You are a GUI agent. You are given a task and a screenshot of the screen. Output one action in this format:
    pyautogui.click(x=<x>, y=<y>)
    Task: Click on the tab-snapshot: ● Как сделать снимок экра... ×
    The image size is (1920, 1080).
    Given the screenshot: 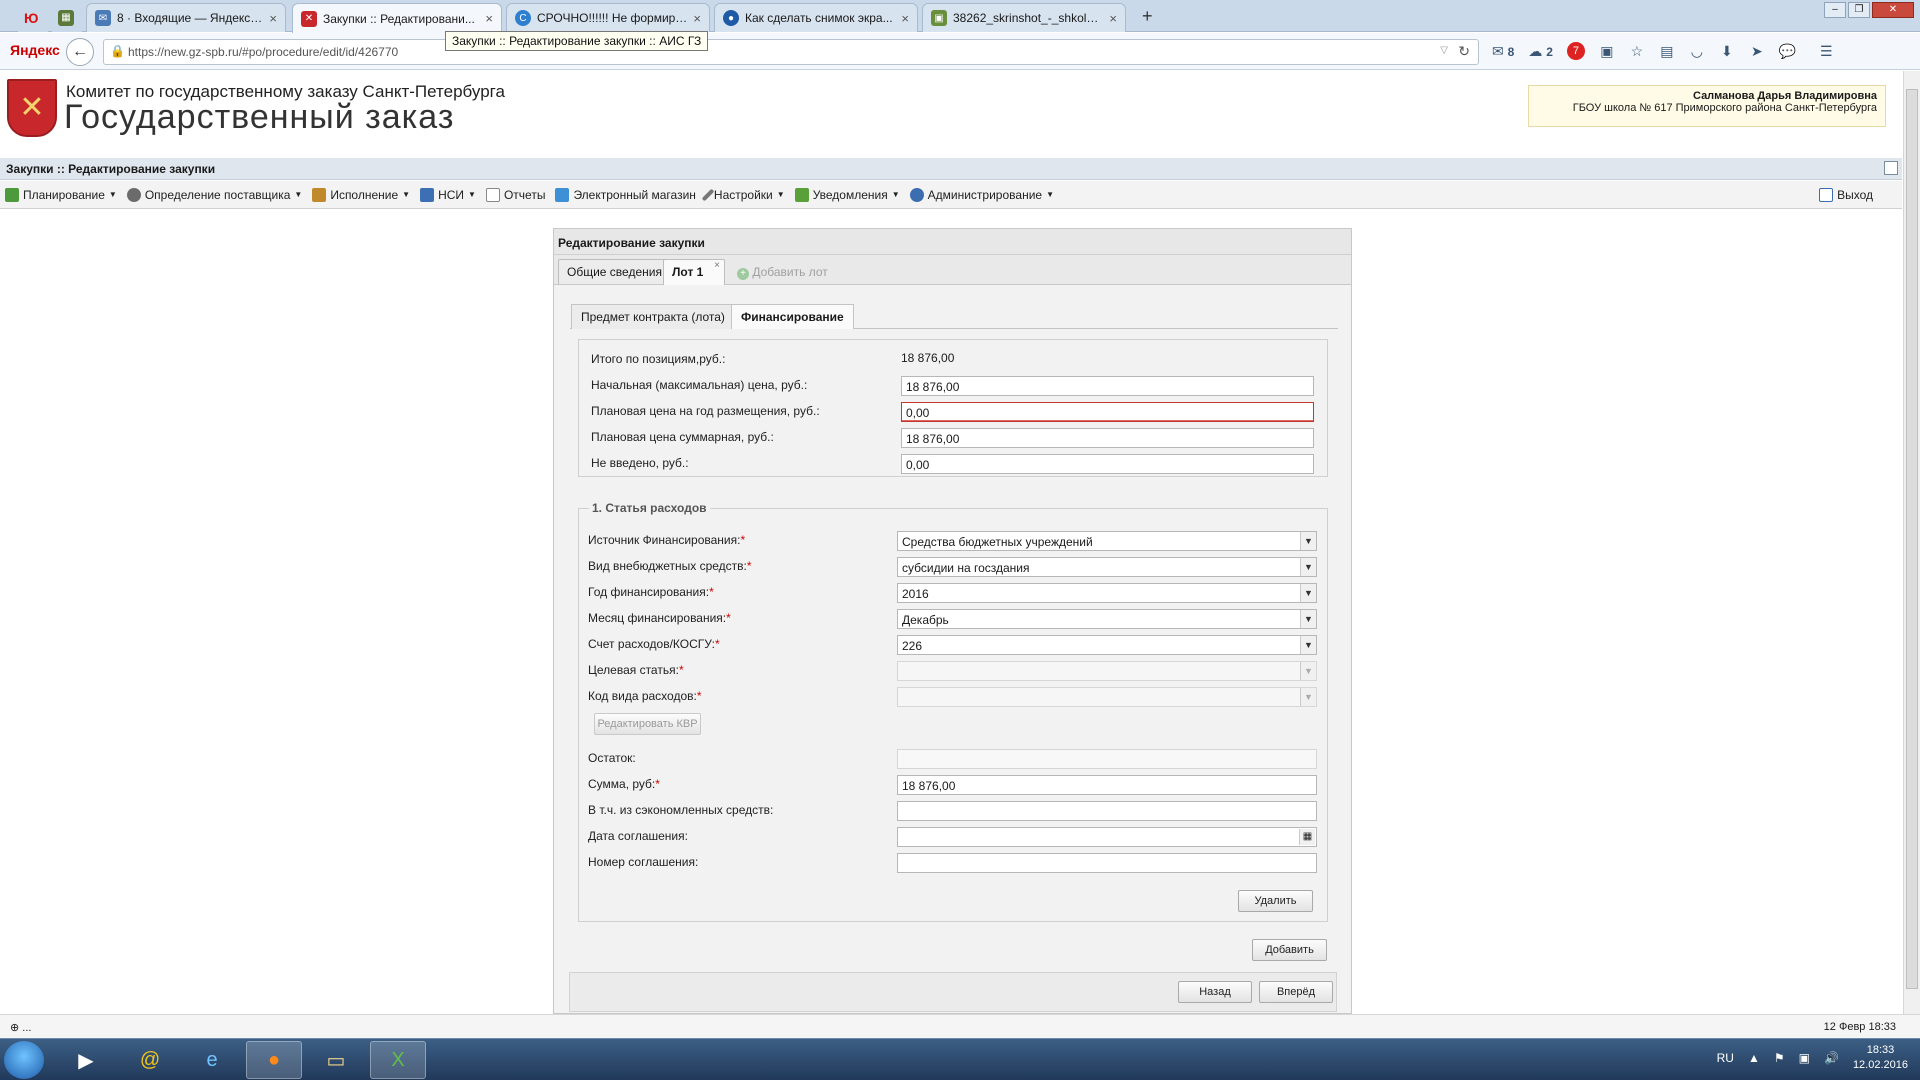 What is the action you would take?
    pyautogui.click(x=816, y=17)
    